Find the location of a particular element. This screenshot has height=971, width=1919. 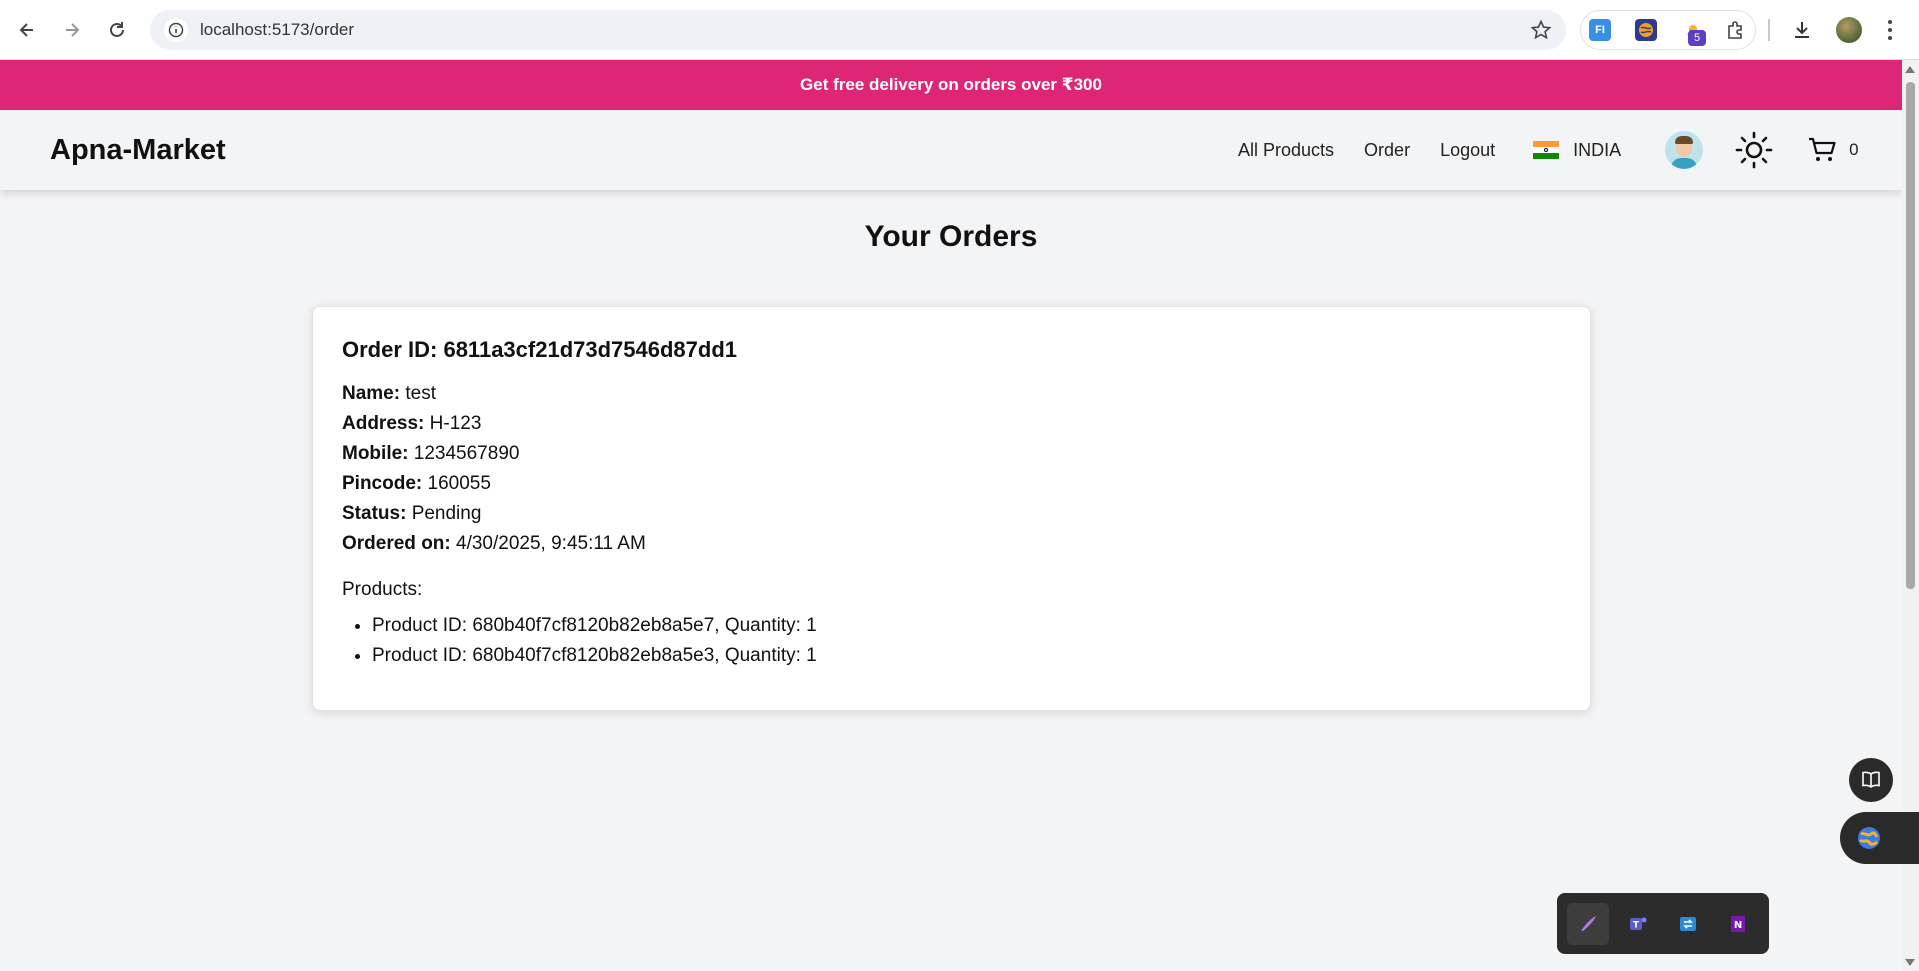

order-field-mobile: Mobile: 1234567890 is located at coordinates (431, 453).